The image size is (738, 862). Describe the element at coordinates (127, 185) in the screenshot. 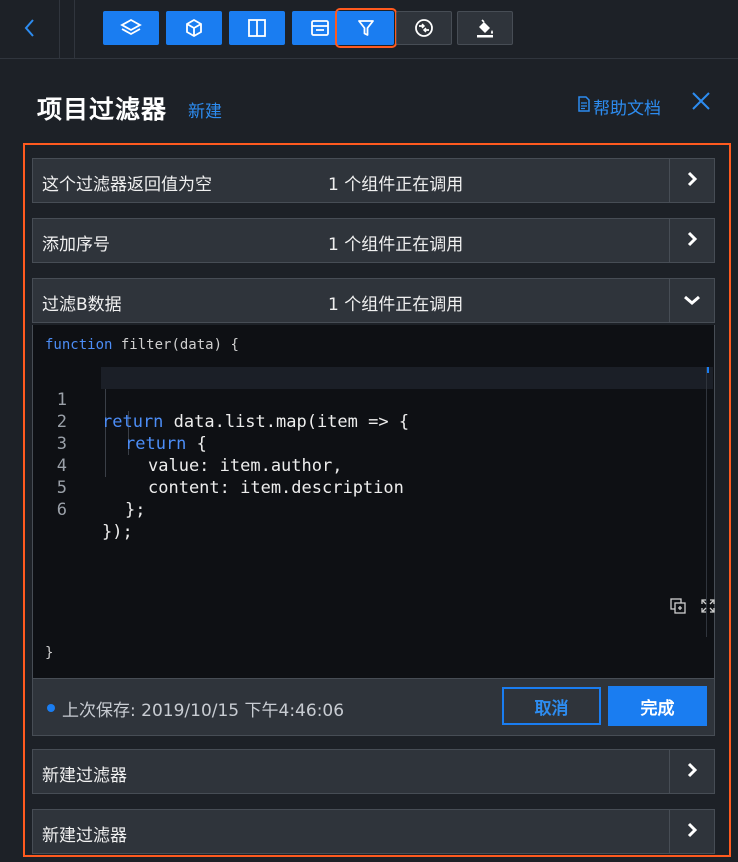

I see `filter-name: 这个过滤器返回值为空` at that location.